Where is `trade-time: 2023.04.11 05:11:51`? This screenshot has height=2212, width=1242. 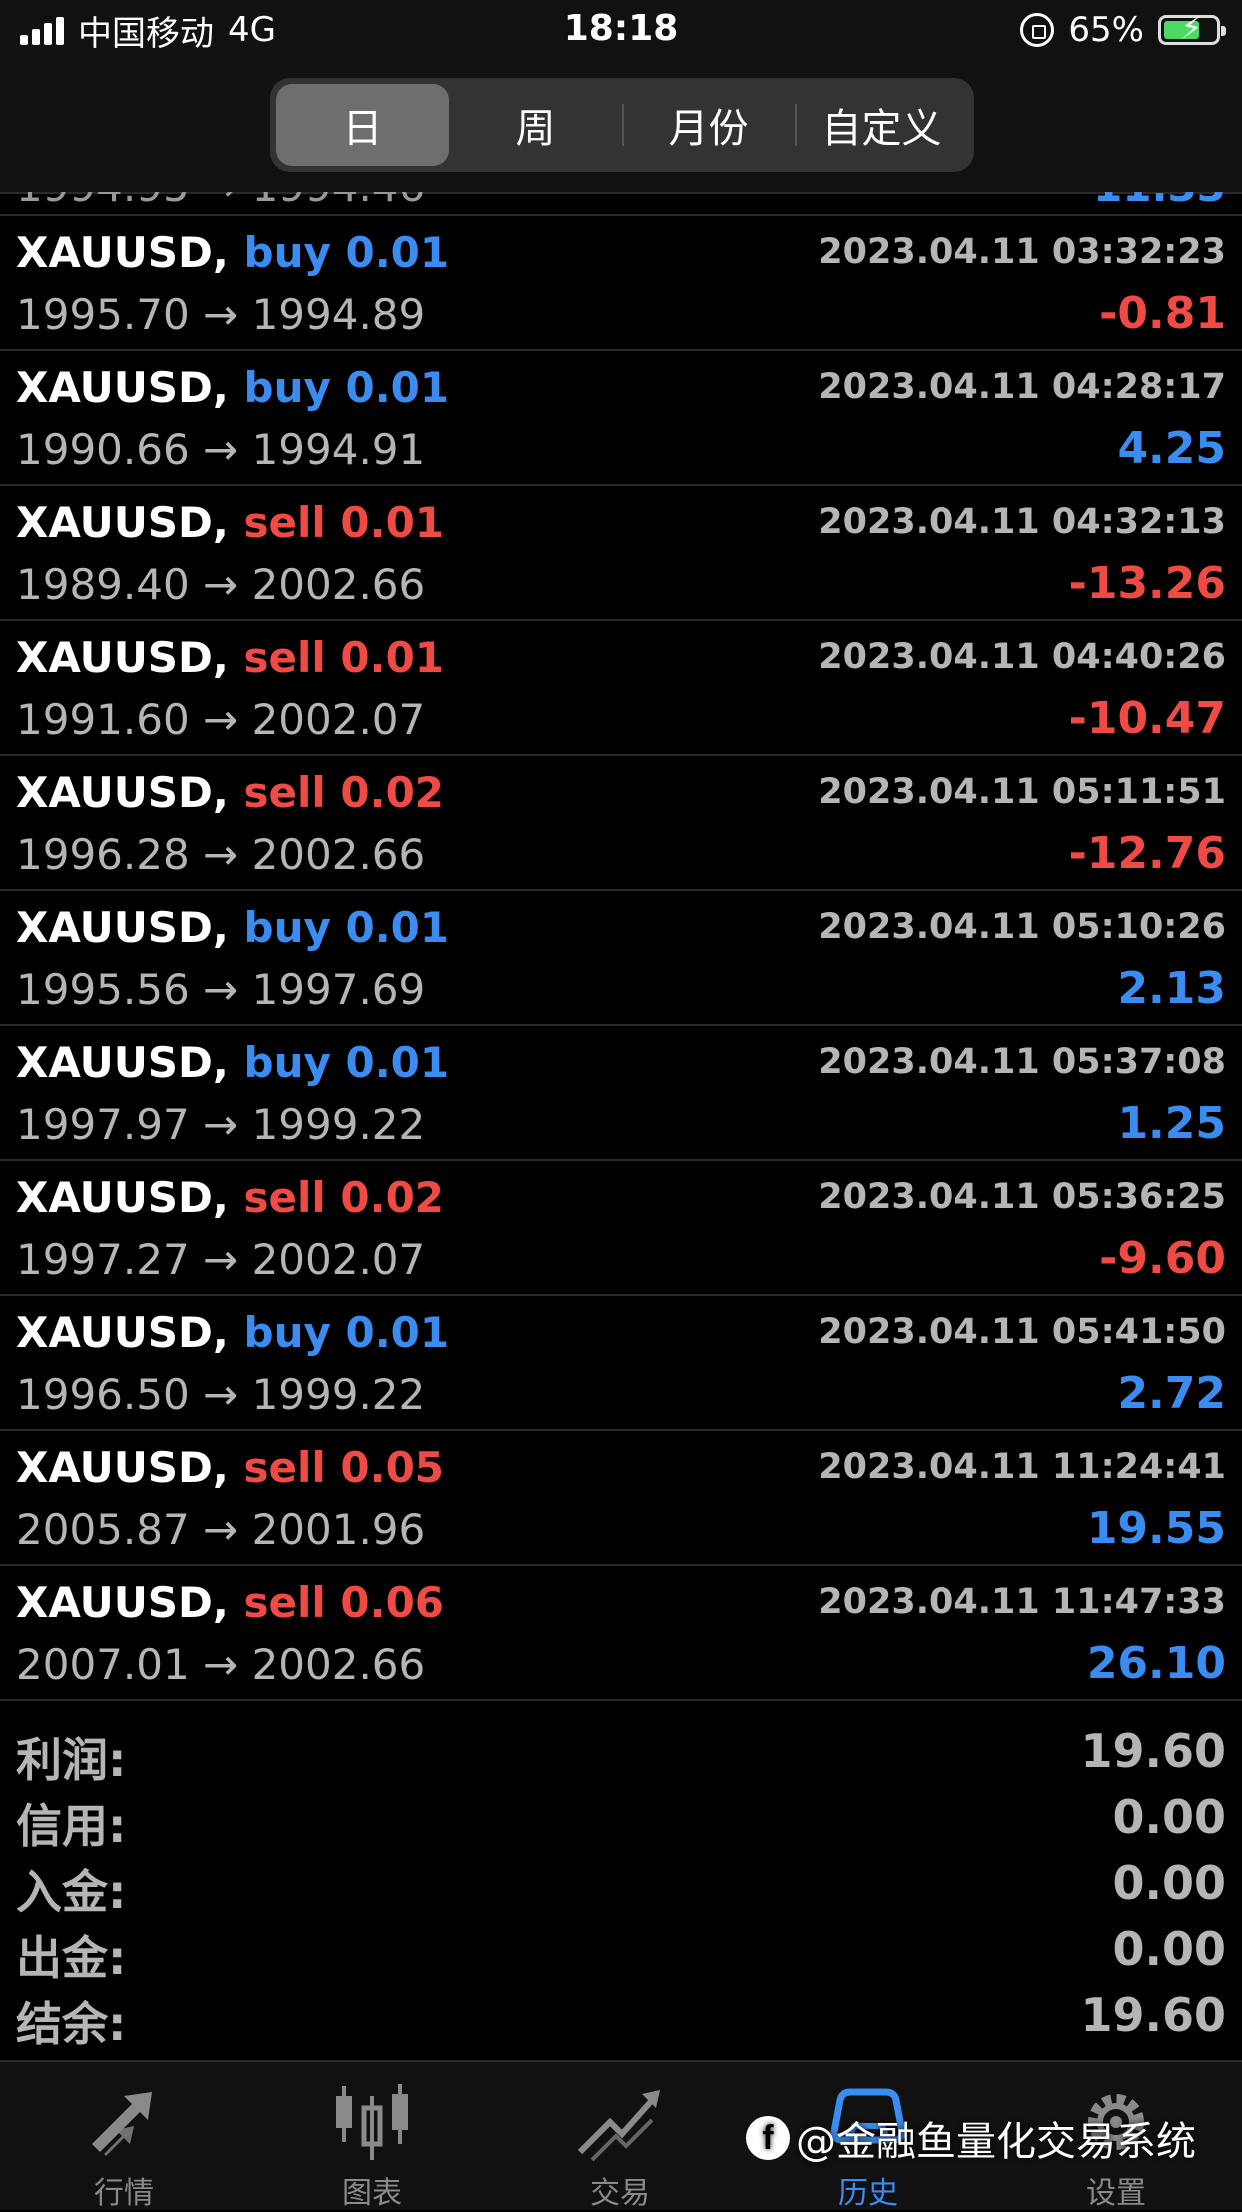 trade-time: 2023.04.11 05:11:51 is located at coordinates (1022, 792).